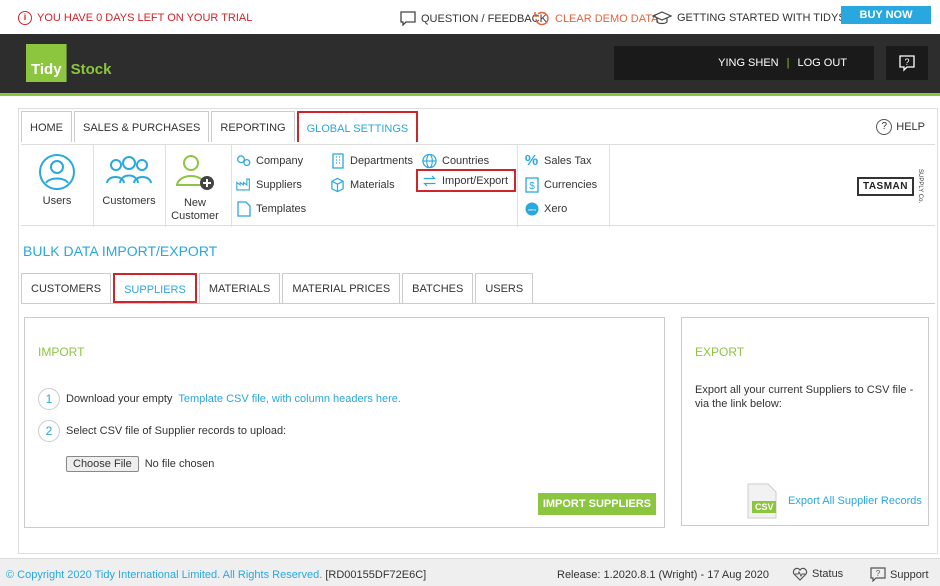  Describe the element at coordinates (455, 160) in the screenshot. I see `ribbon-countries: Countries` at that location.